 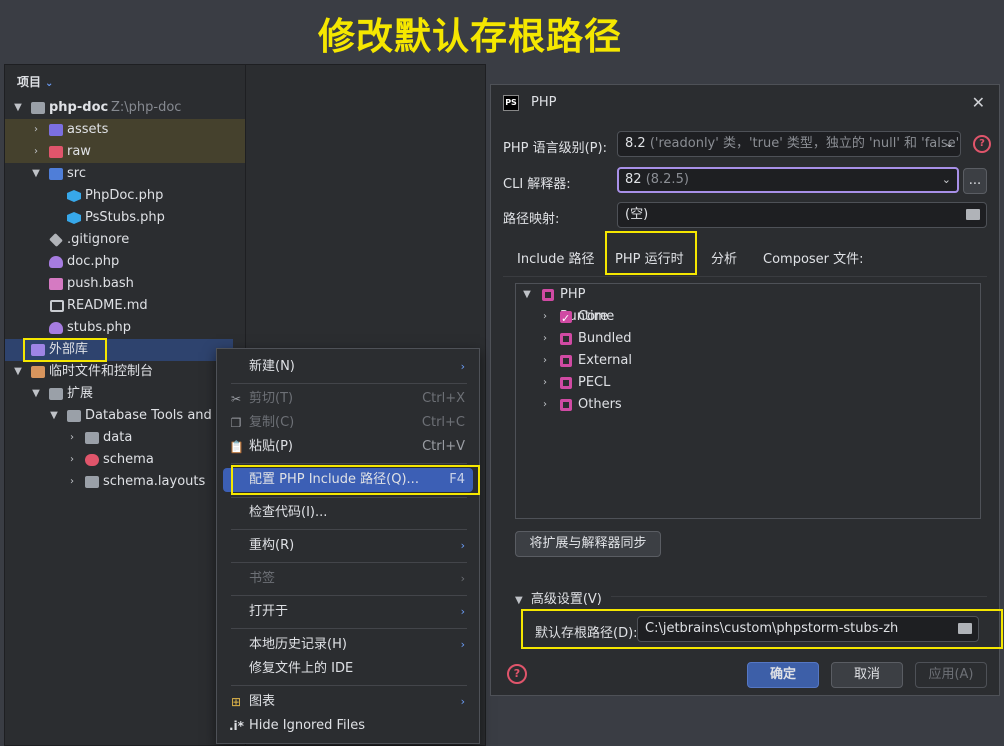 I want to click on tab-include-path: Include 路径, so click(x=555, y=260).